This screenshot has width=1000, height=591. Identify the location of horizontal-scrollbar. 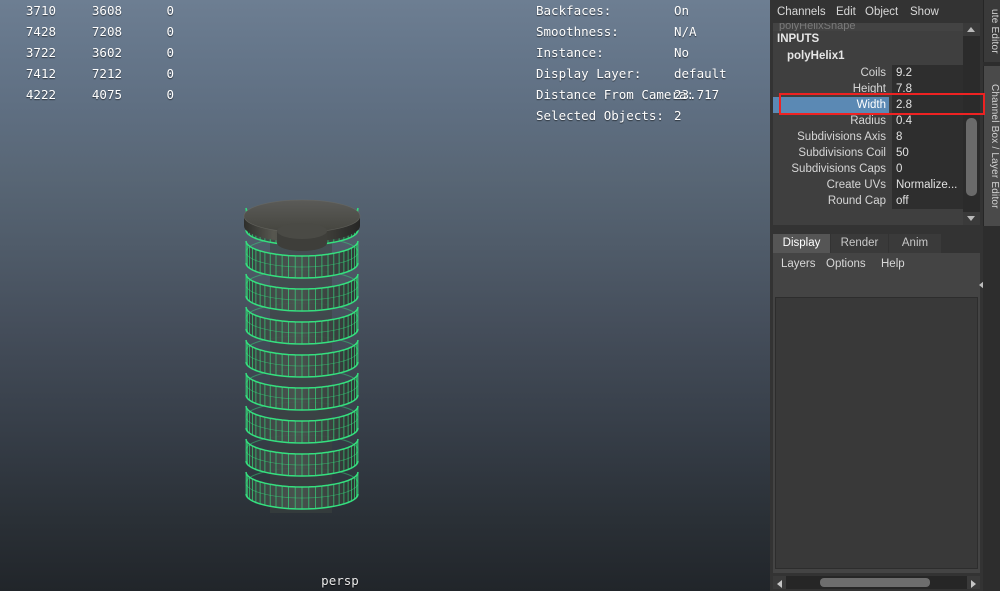
(876, 582).